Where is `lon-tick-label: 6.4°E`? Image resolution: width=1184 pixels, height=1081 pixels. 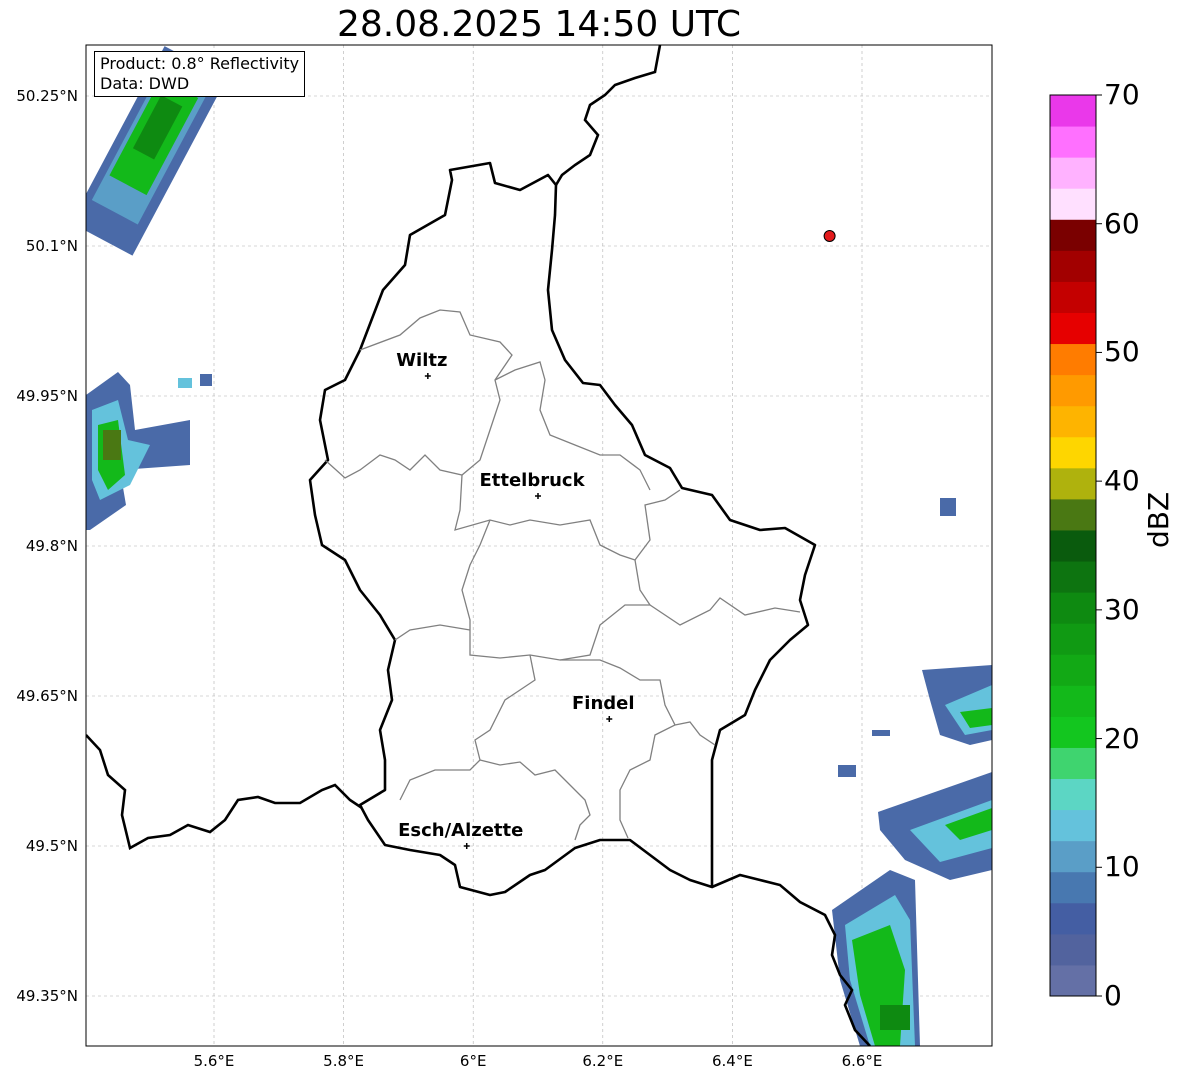 lon-tick-label: 6.4°E is located at coordinates (732, 1061).